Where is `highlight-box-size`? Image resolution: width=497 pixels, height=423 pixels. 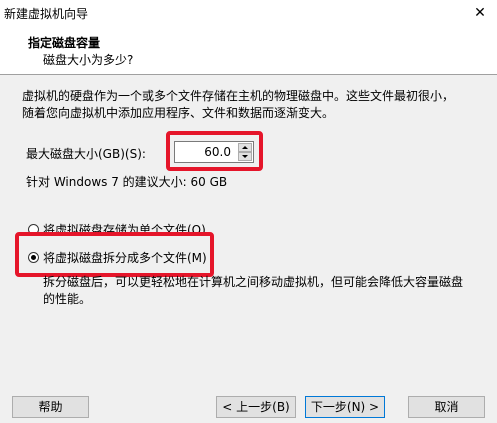
highlight-box-size is located at coordinates (214, 151).